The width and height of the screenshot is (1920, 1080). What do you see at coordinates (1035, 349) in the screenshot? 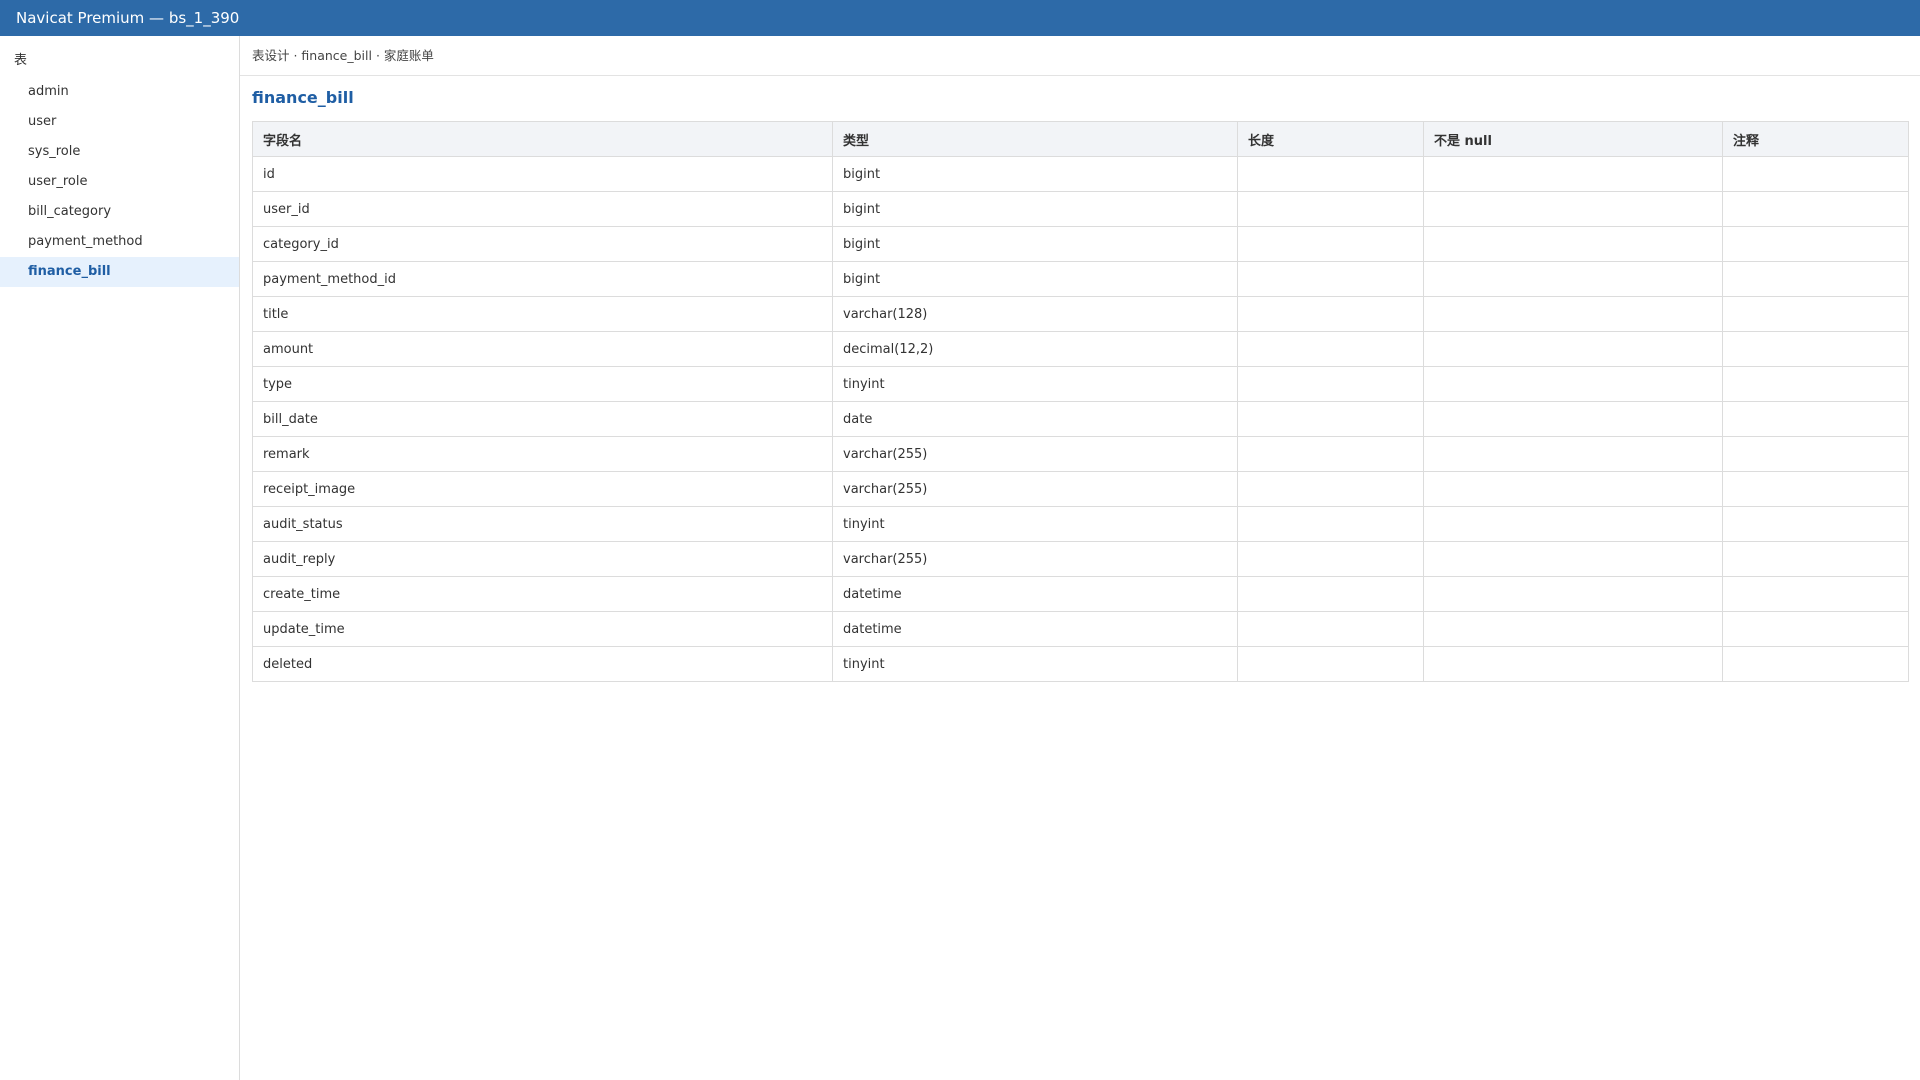
I see `field-type-cell: decimal(12,2)` at bounding box center [1035, 349].